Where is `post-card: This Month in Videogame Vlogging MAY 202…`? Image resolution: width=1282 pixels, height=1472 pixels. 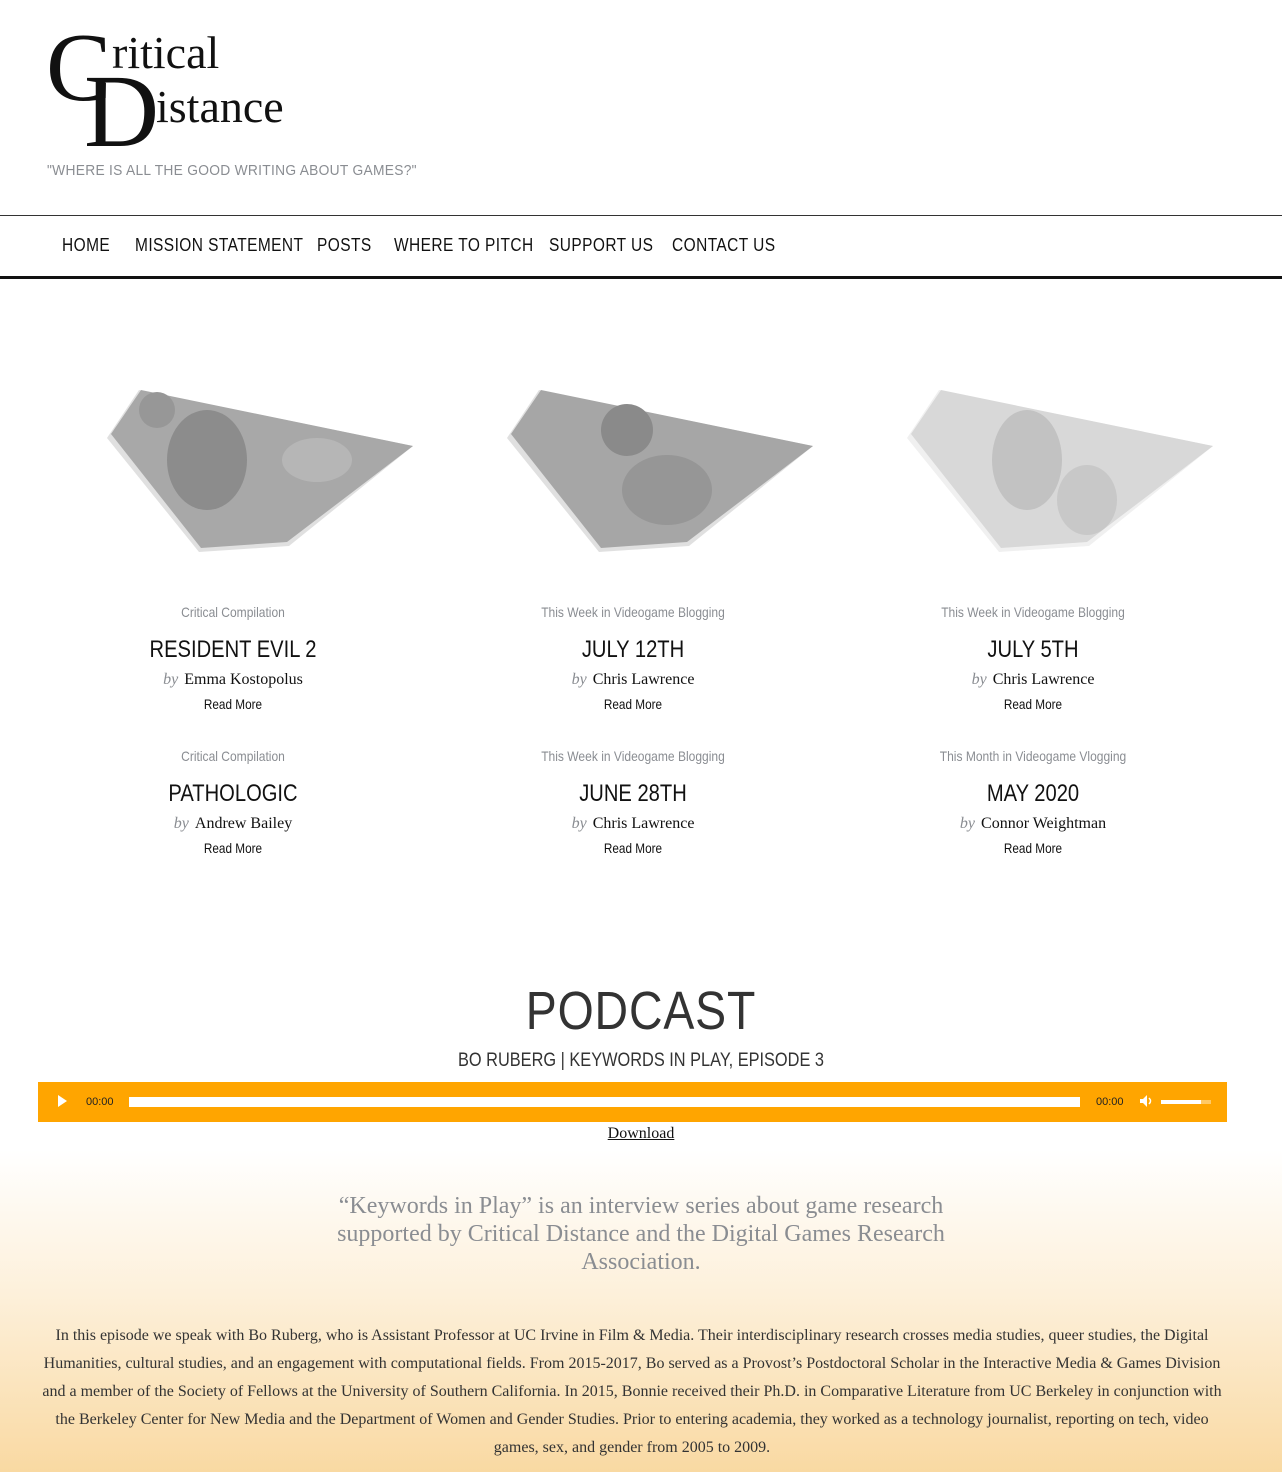
post-card: This Month in Videogame Vlogging MAY 202… is located at coordinates (1033, 801).